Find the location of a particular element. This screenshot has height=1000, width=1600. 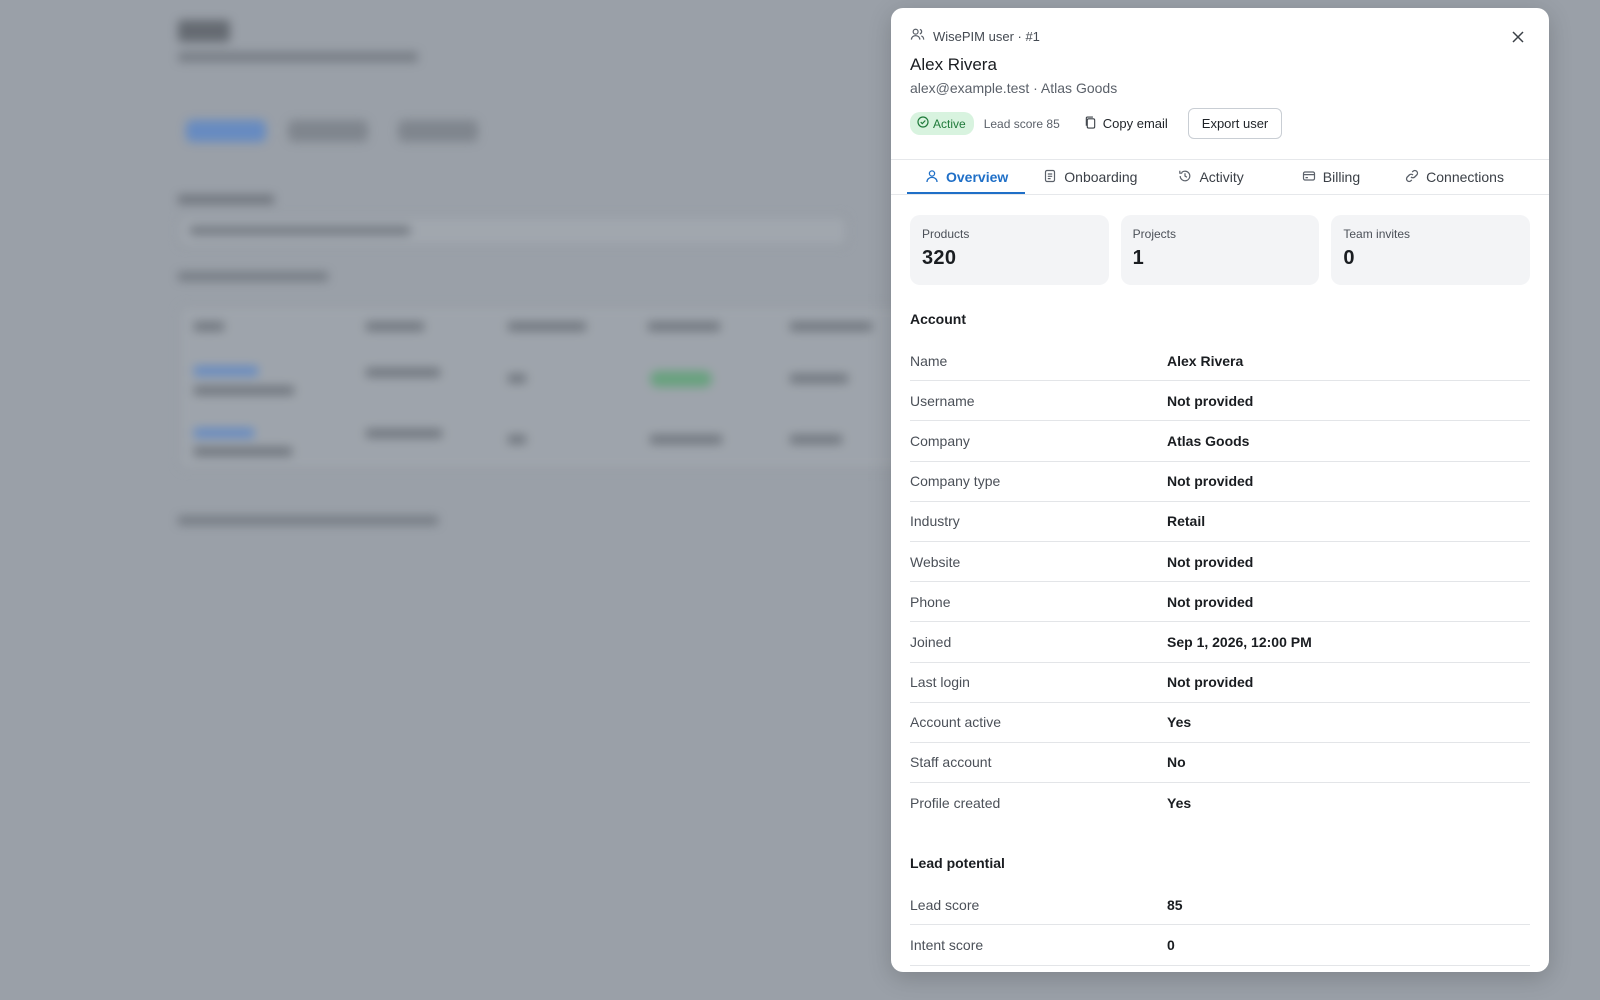

detail-row: Username Not provided is located at coordinates (1220, 401).